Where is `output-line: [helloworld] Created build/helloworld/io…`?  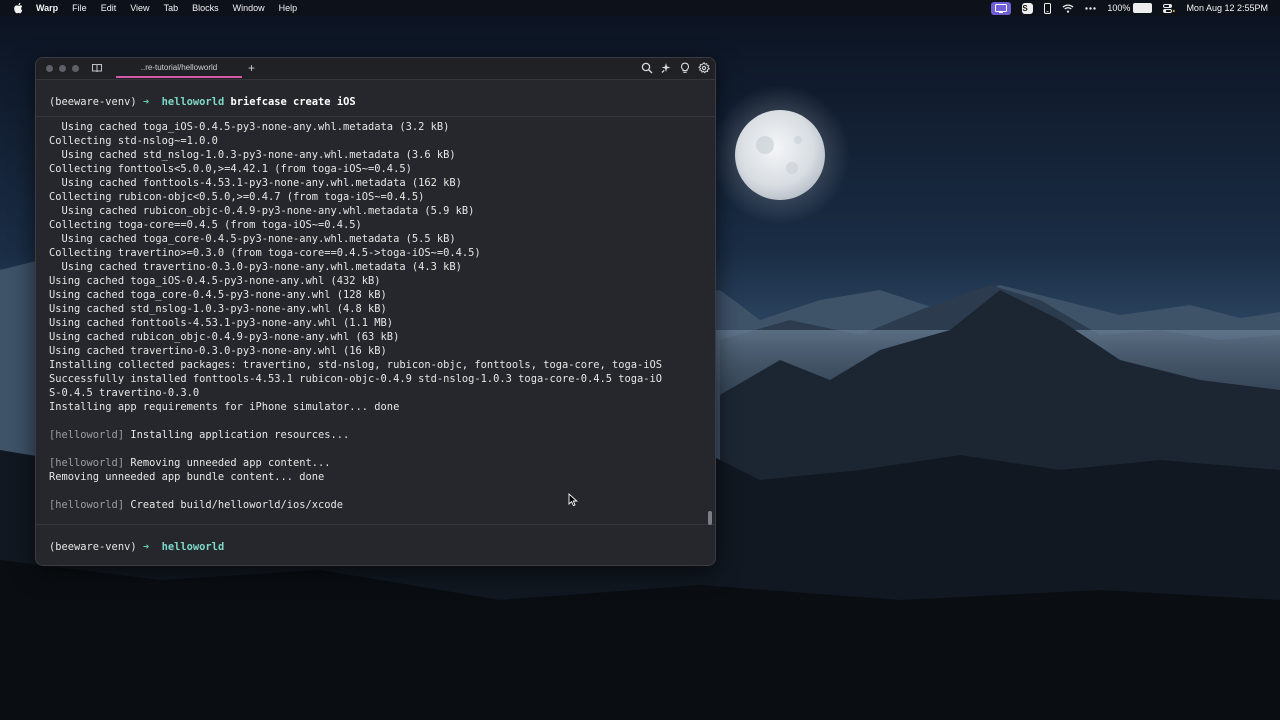
output-line: [helloworld] Created build/helloworld/io… is located at coordinates (374, 505).